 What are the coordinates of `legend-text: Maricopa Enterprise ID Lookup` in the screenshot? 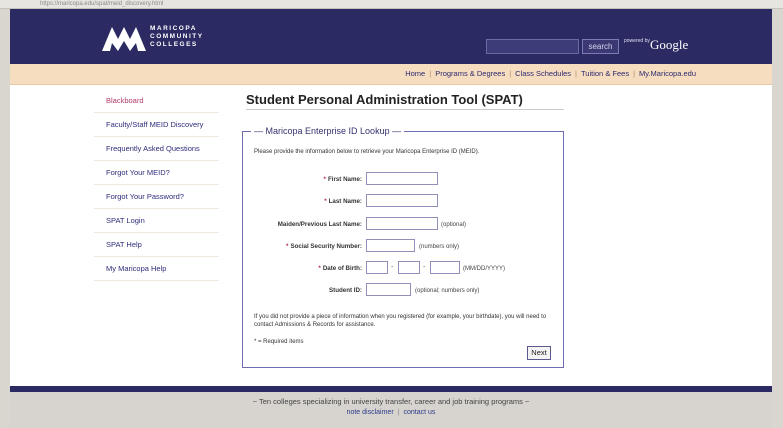 It's located at (327, 131).